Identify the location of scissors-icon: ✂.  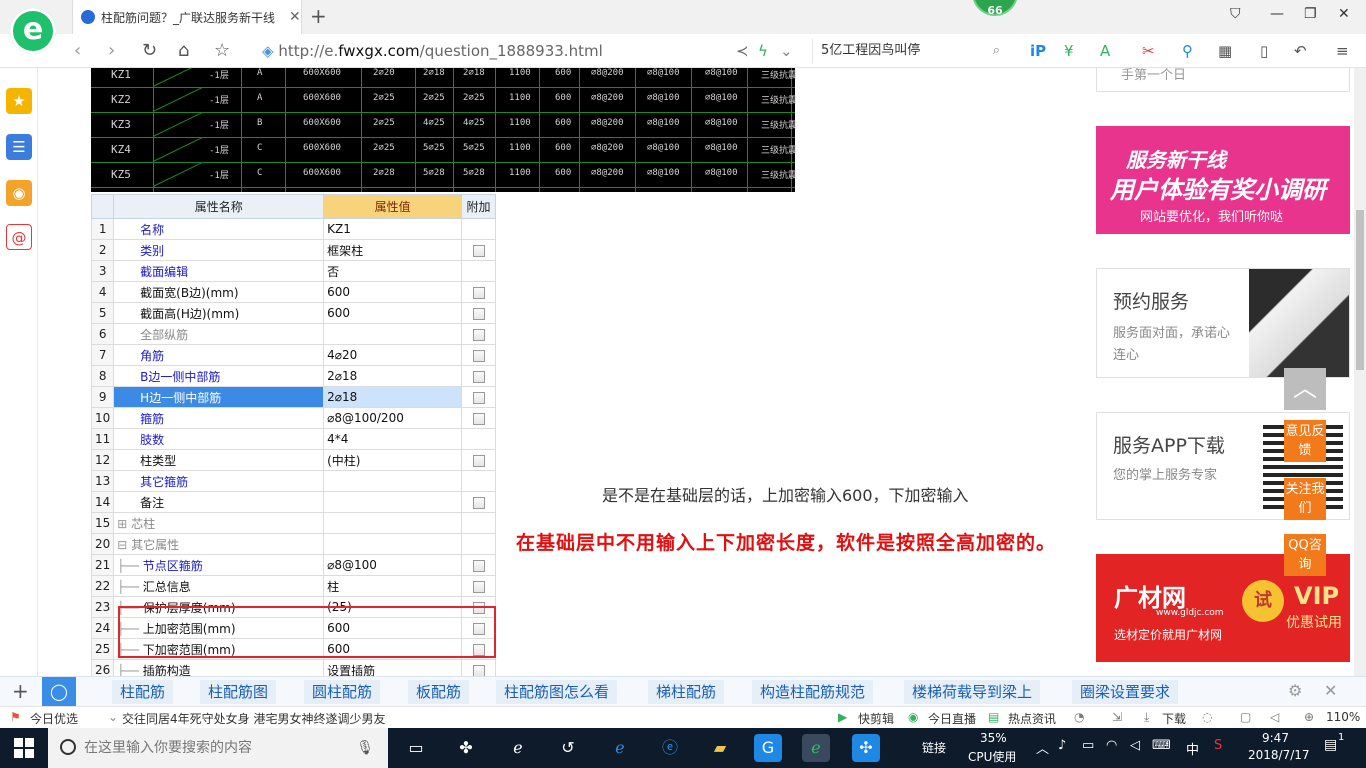
(1148, 51).